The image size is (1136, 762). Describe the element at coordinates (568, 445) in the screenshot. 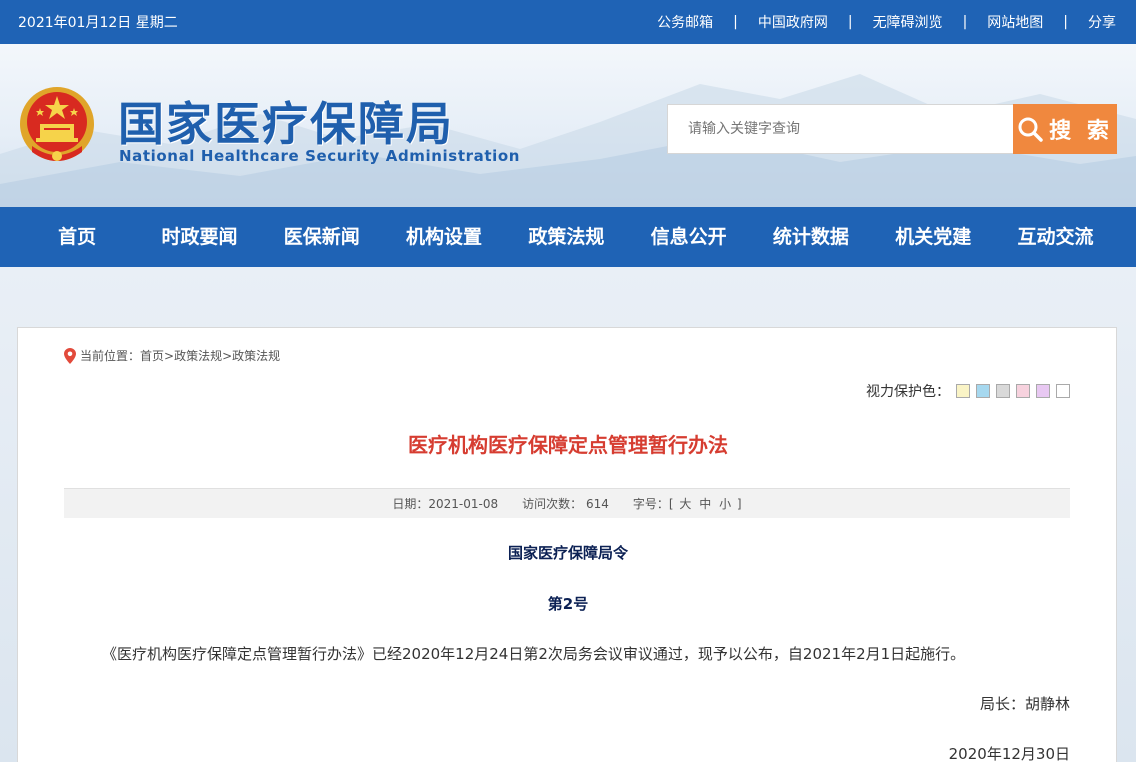

I see `article-title: 医疗机构医疗保障定点管理暂行办法` at that location.